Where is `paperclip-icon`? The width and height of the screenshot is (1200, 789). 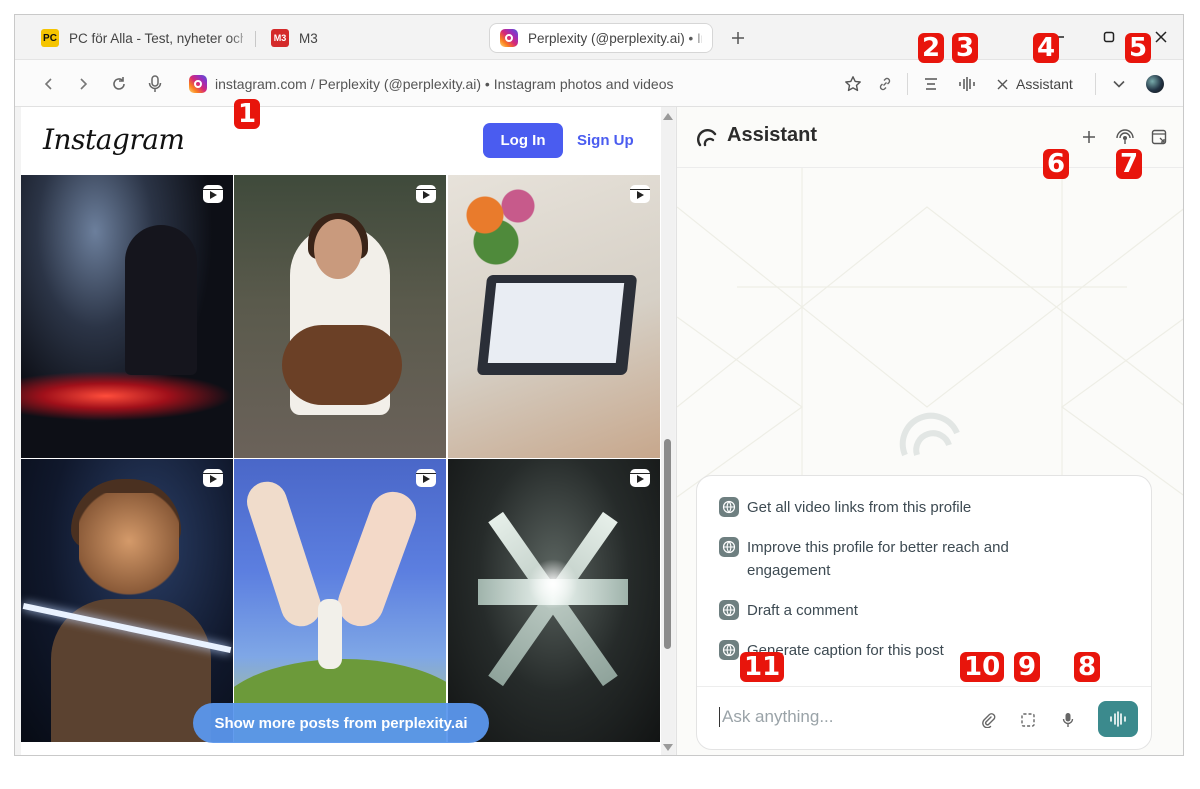
paperclip-icon is located at coordinates (989, 720).